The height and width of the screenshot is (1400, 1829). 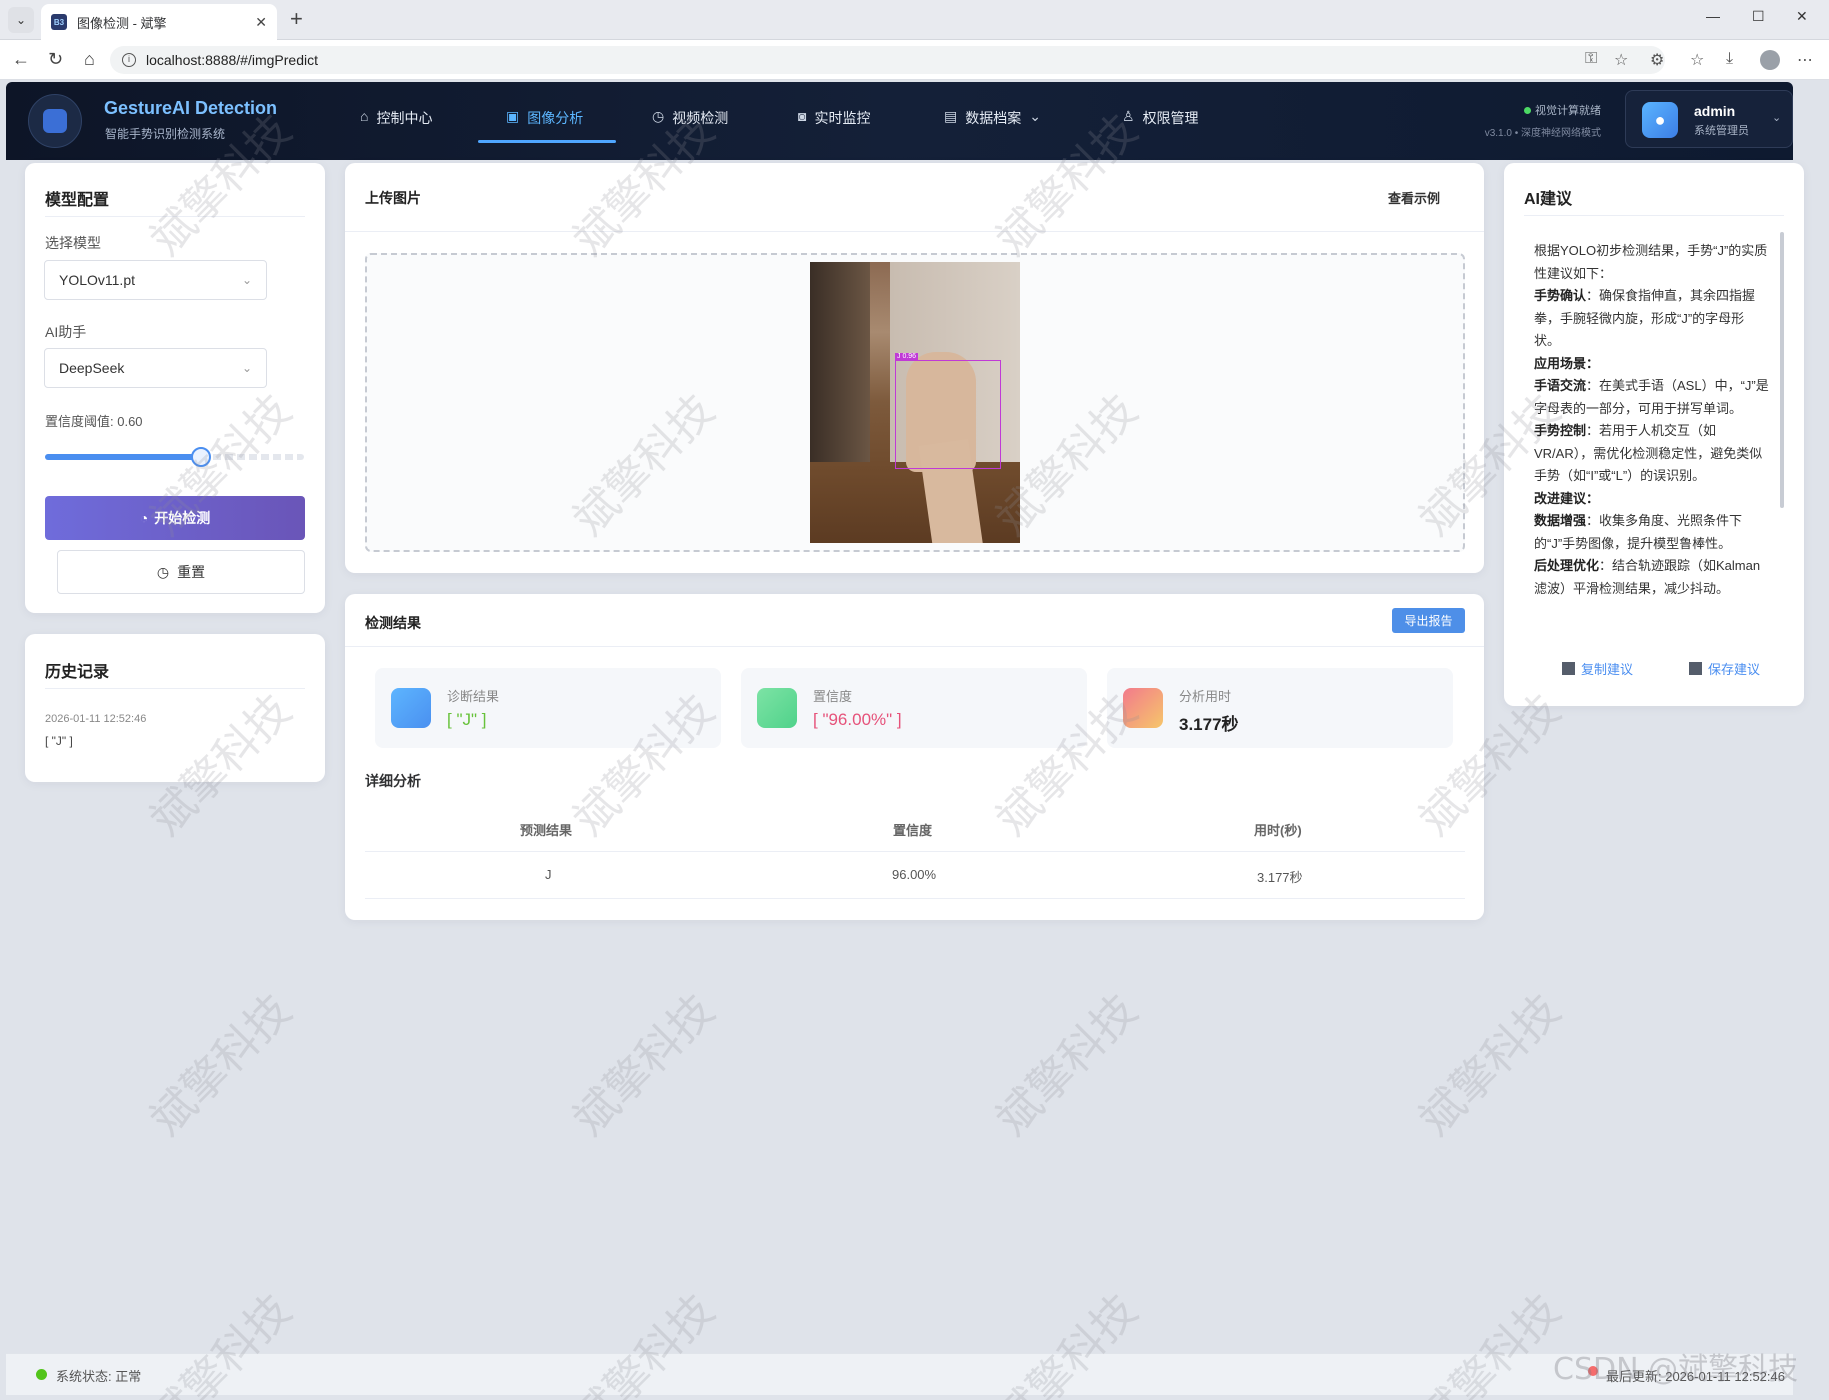 I want to click on threshold-slider-thumb, so click(x=201, y=457).